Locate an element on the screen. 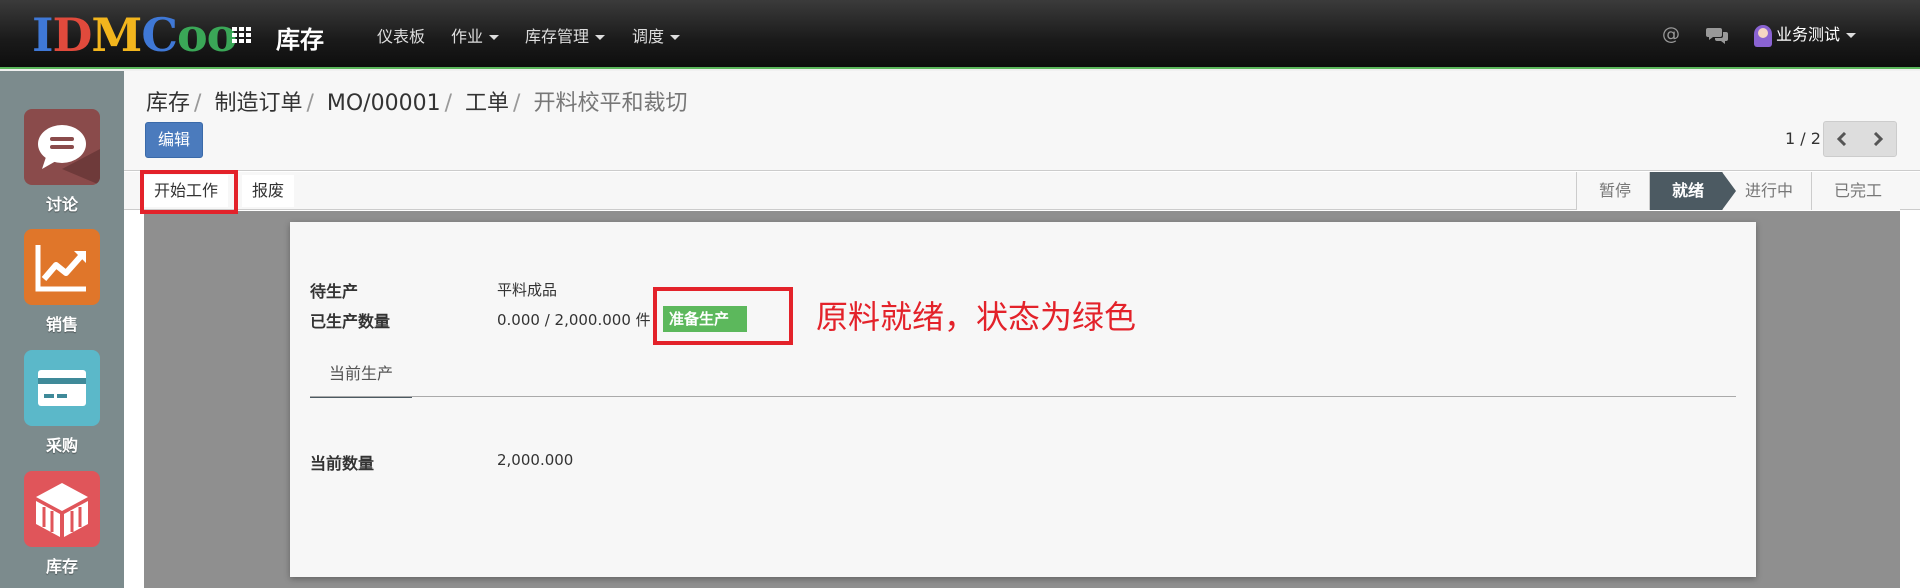  produced-qty-value: 0.000 / 2,000.000 件 is located at coordinates (574, 320).